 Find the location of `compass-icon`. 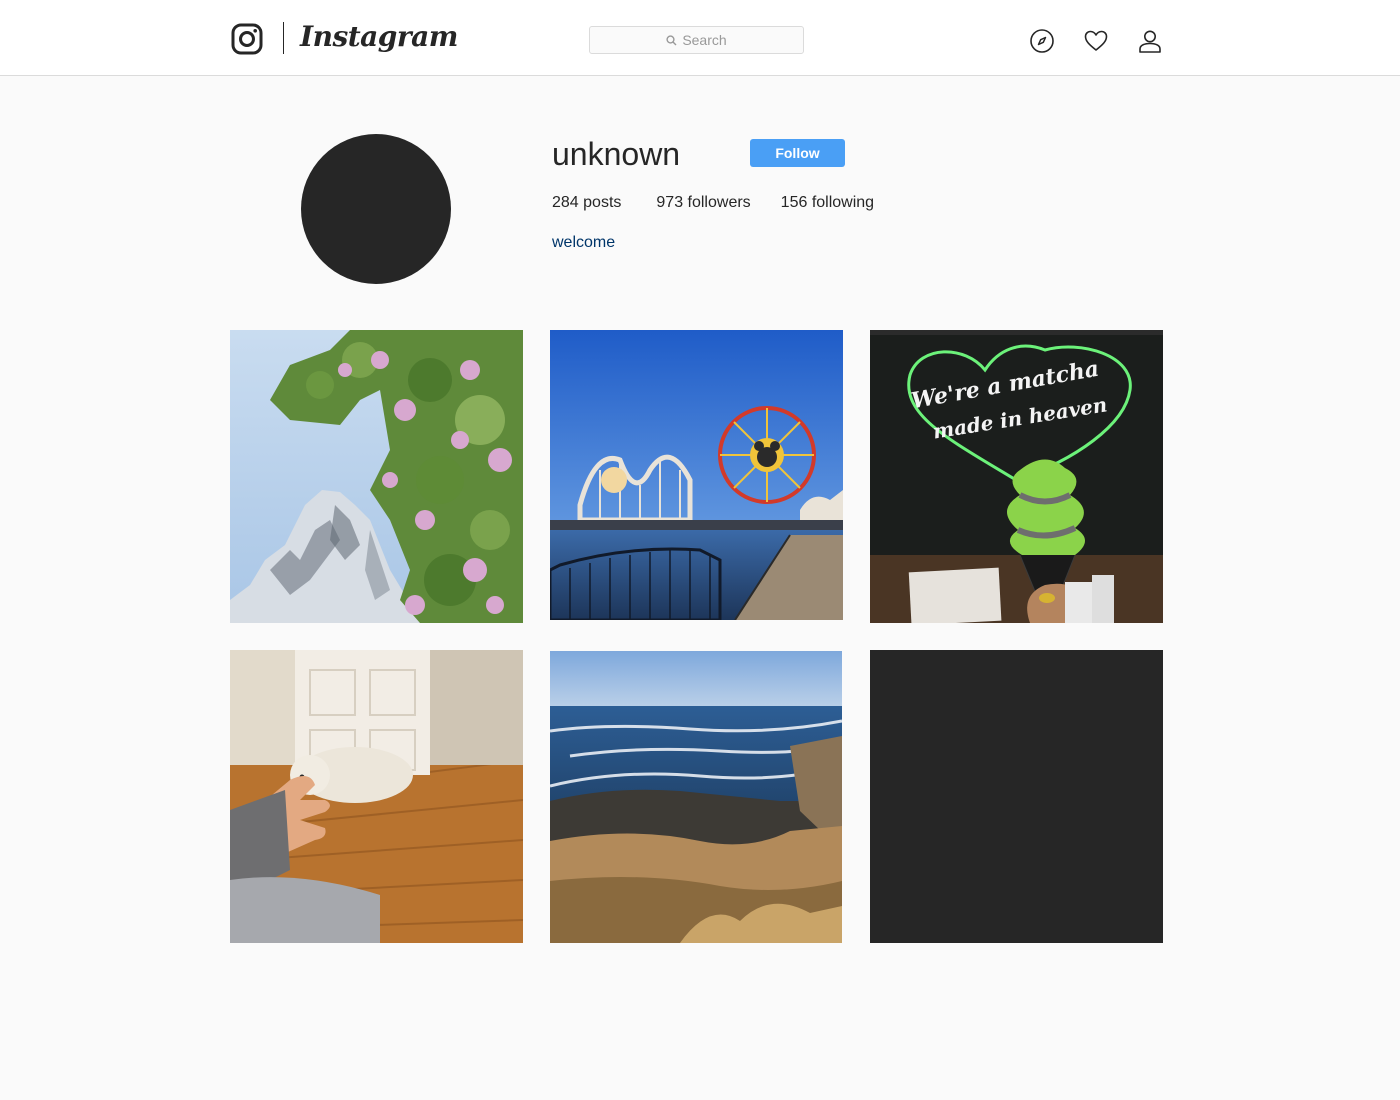

compass-icon is located at coordinates (1042, 41).